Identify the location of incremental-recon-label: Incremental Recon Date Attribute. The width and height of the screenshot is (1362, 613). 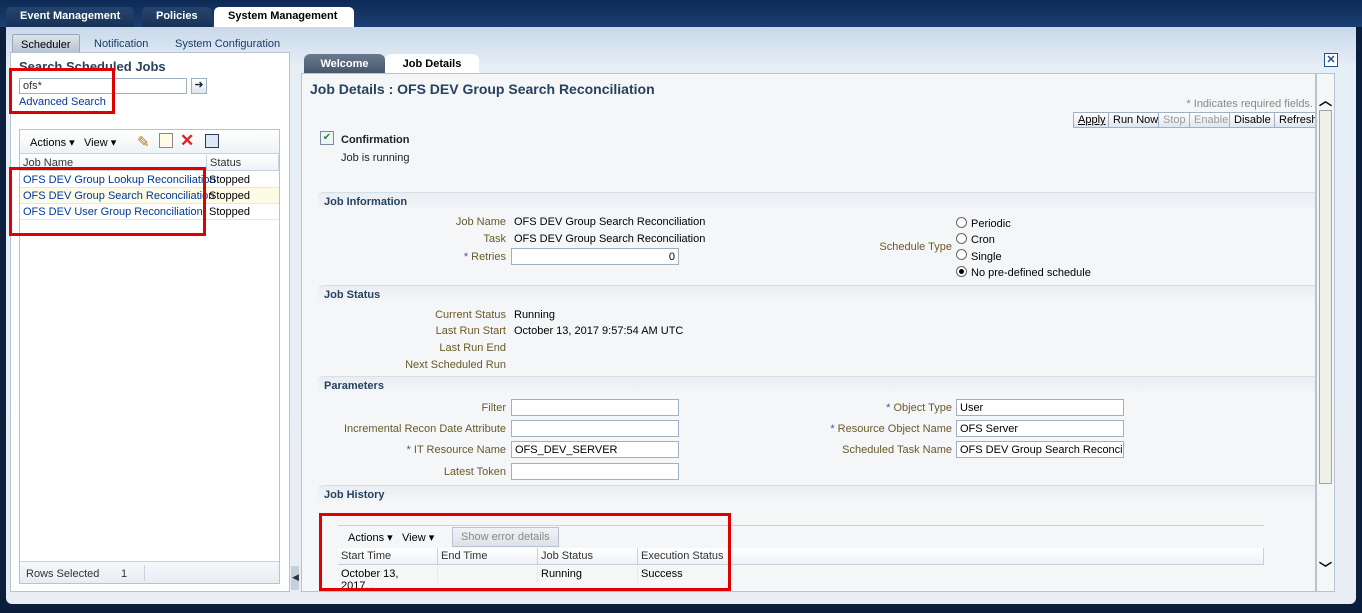
(424, 429).